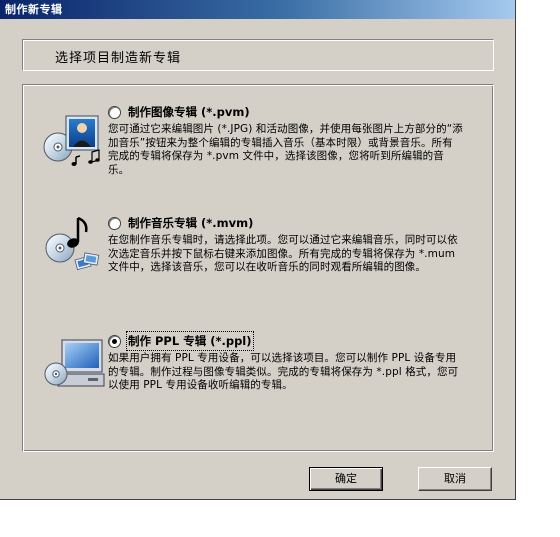 This screenshot has width=560, height=537. Describe the element at coordinates (190, 341) in the screenshot. I see `option-ppl-album-label: 制作 PPL 专辑 (*.ppl)` at that location.